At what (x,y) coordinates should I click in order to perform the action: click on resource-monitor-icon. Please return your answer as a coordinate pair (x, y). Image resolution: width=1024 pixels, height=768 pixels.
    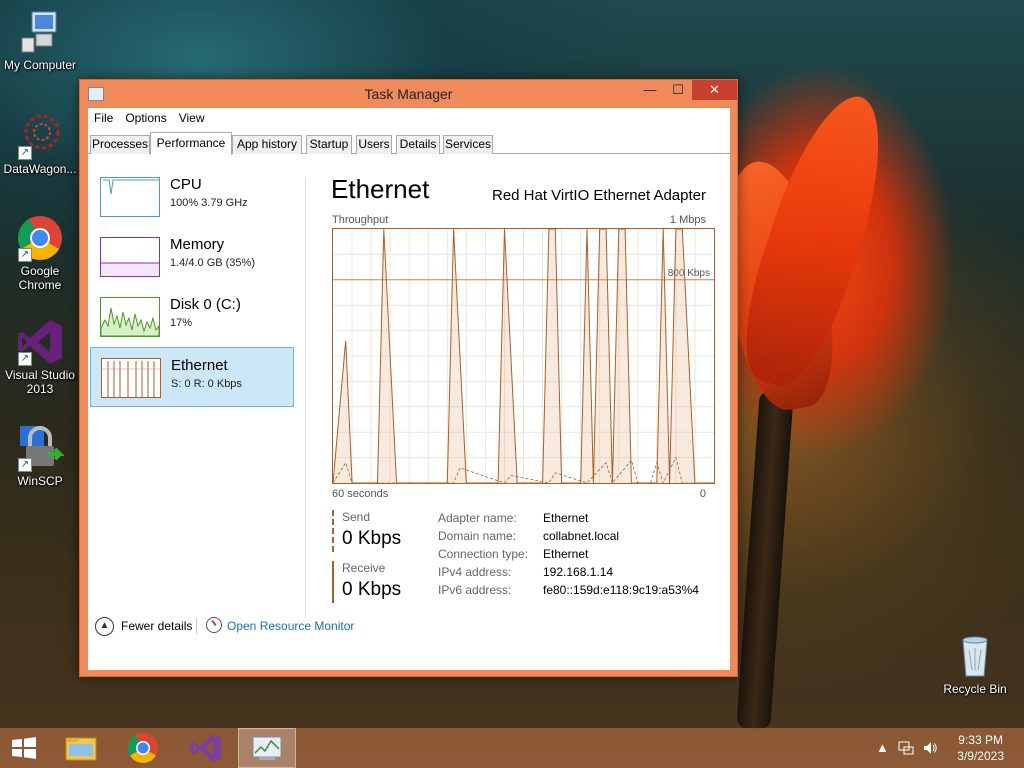
    Looking at the image, I should click on (214, 625).